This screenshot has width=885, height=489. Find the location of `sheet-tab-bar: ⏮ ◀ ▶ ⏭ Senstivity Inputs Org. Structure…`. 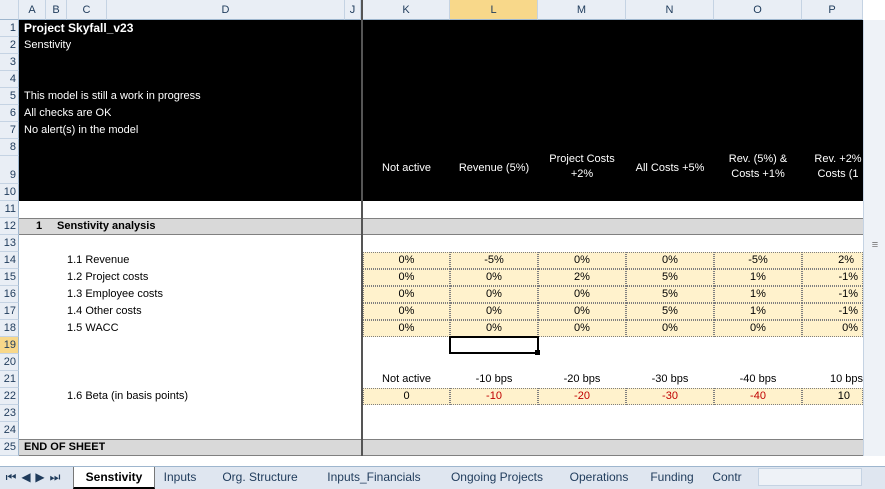

sheet-tab-bar: ⏮ ◀ ▶ ⏭ Senstivity Inputs Org. Structure… is located at coordinates (442, 477).